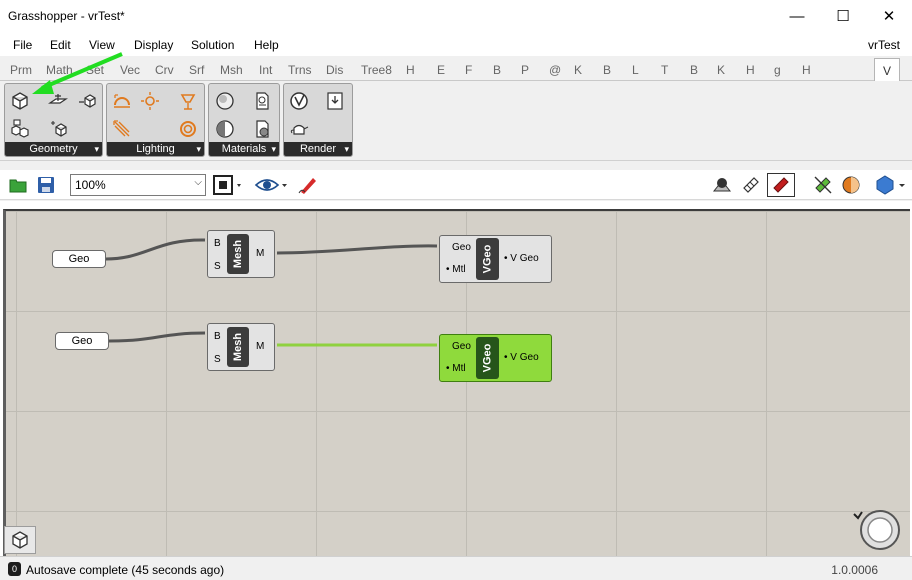 The width and height of the screenshot is (912, 580). What do you see at coordinates (376, 70) in the screenshot?
I see `tab-tree8: Tree8` at bounding box center [376, 70].